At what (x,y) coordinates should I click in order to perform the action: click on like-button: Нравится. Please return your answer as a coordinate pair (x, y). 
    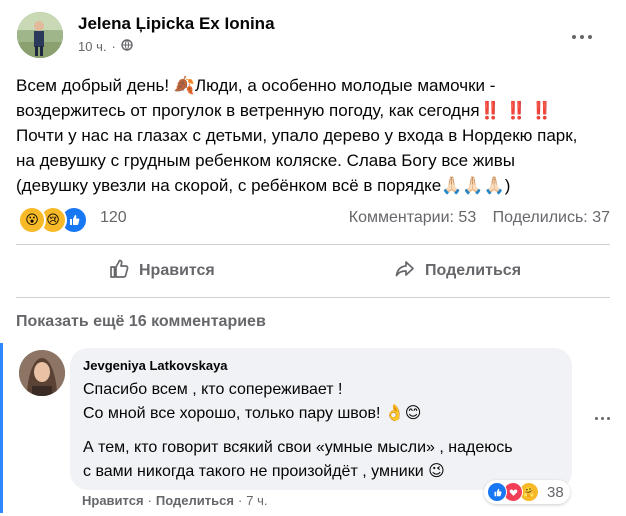
    Looking at the image, I should click on (161, 271).